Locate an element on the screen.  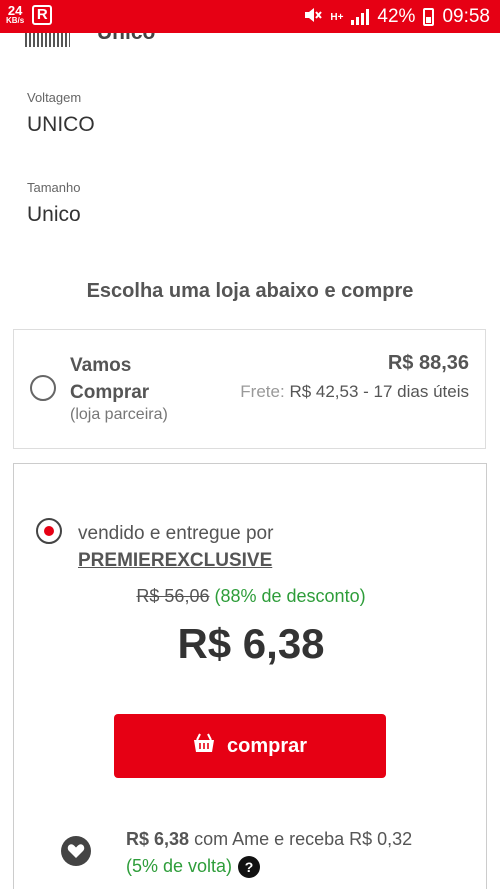
store-price: R$ 88,36 is located at coordinates (428, 363).